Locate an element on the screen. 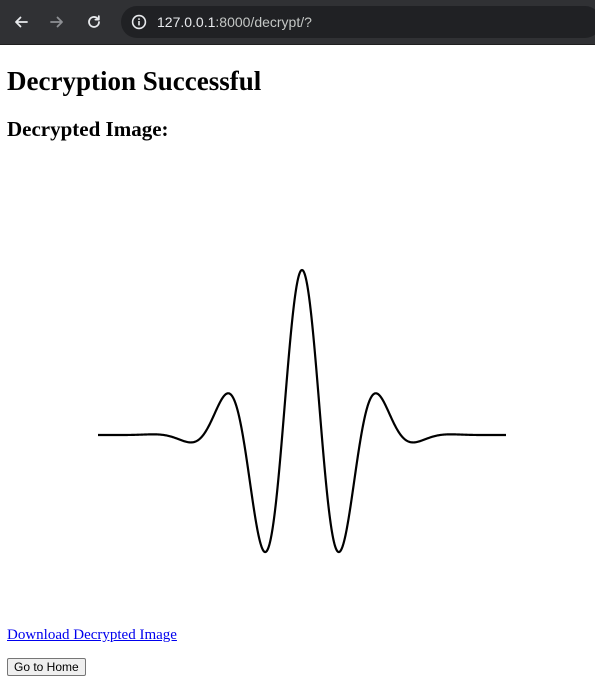  back-button is located at coordinates (21, 22).